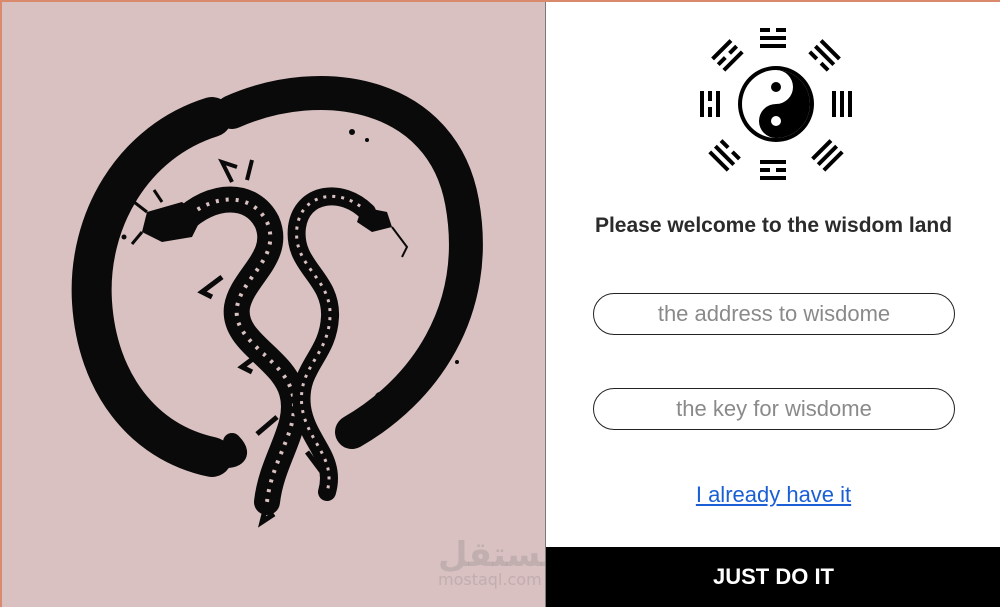 The width and height of the screenshot is (1000, 607). Describe the element at coordinates (773, 225) in the screenshot. I see `welcome-heading: Please welcome to the wisdom land` at that location.